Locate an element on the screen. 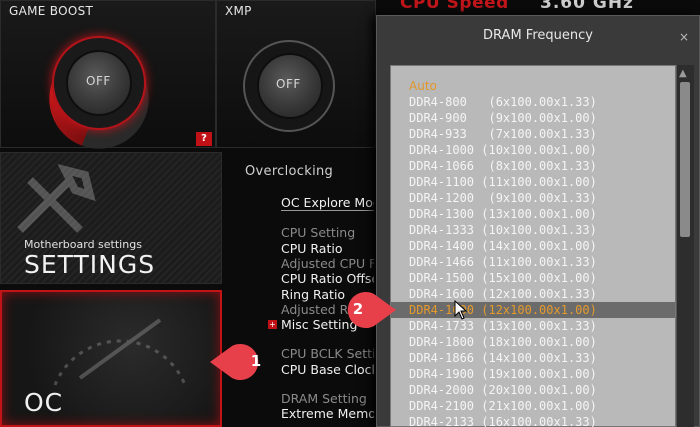  dram-option: DDR4-1000 (10x100.00x1.00) is located at coordinates (533, 150).